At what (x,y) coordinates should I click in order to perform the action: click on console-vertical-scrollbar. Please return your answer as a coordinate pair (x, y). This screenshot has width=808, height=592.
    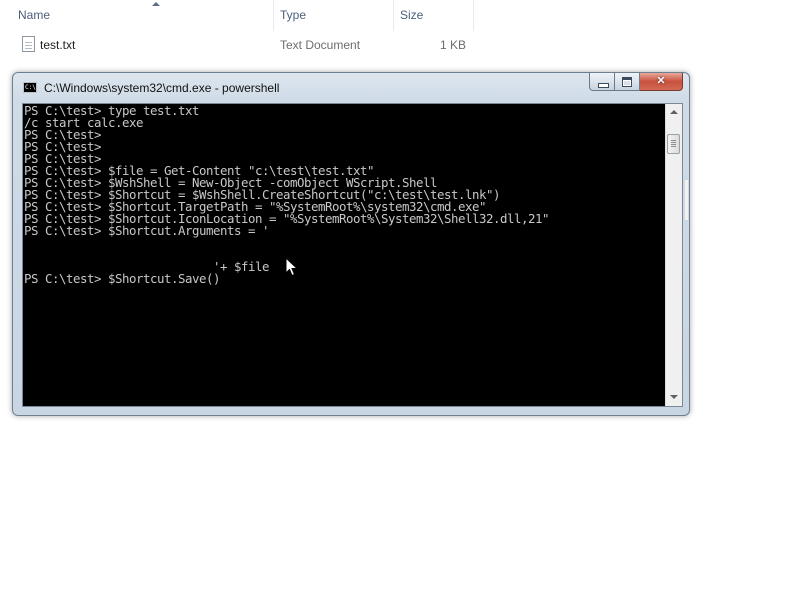
    Looking at the image, I should click on (673, 255).